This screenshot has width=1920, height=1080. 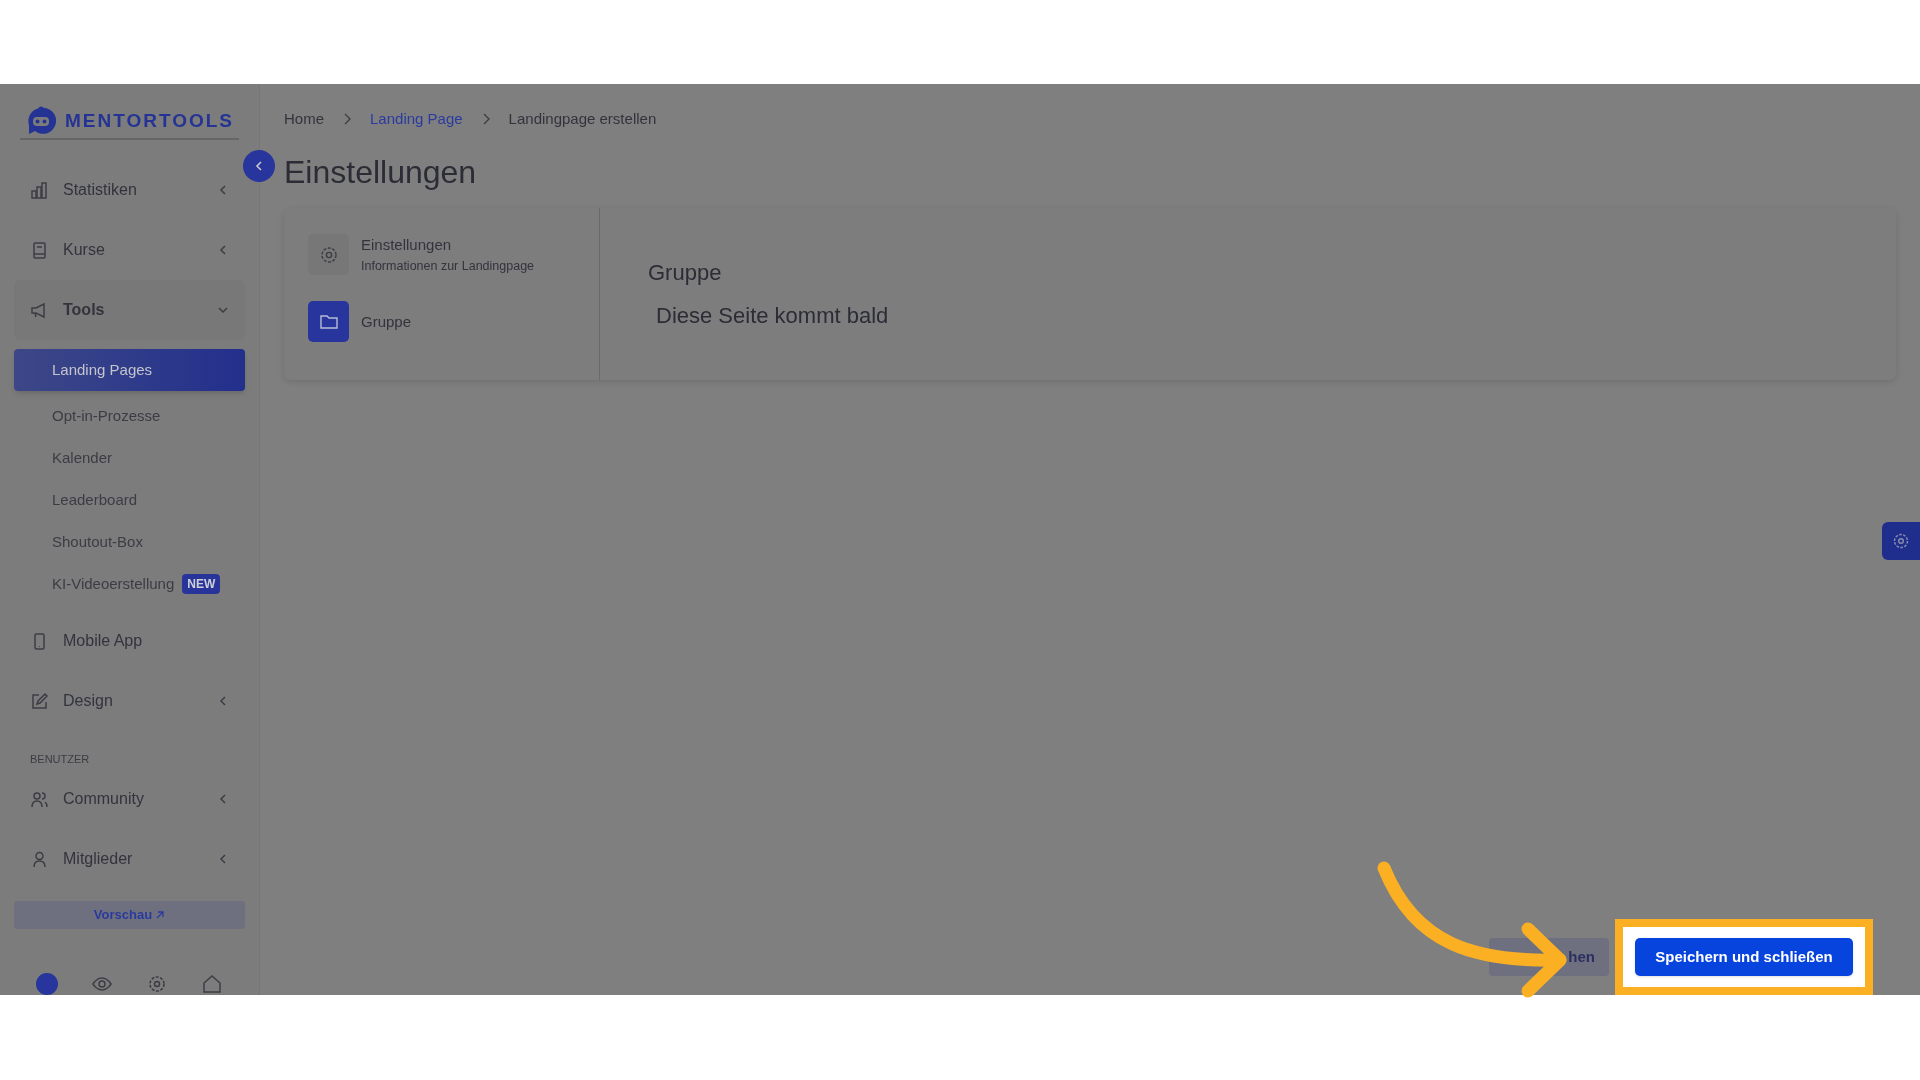 I want to click on chevron-right-icon, so click(x=347, y=119).